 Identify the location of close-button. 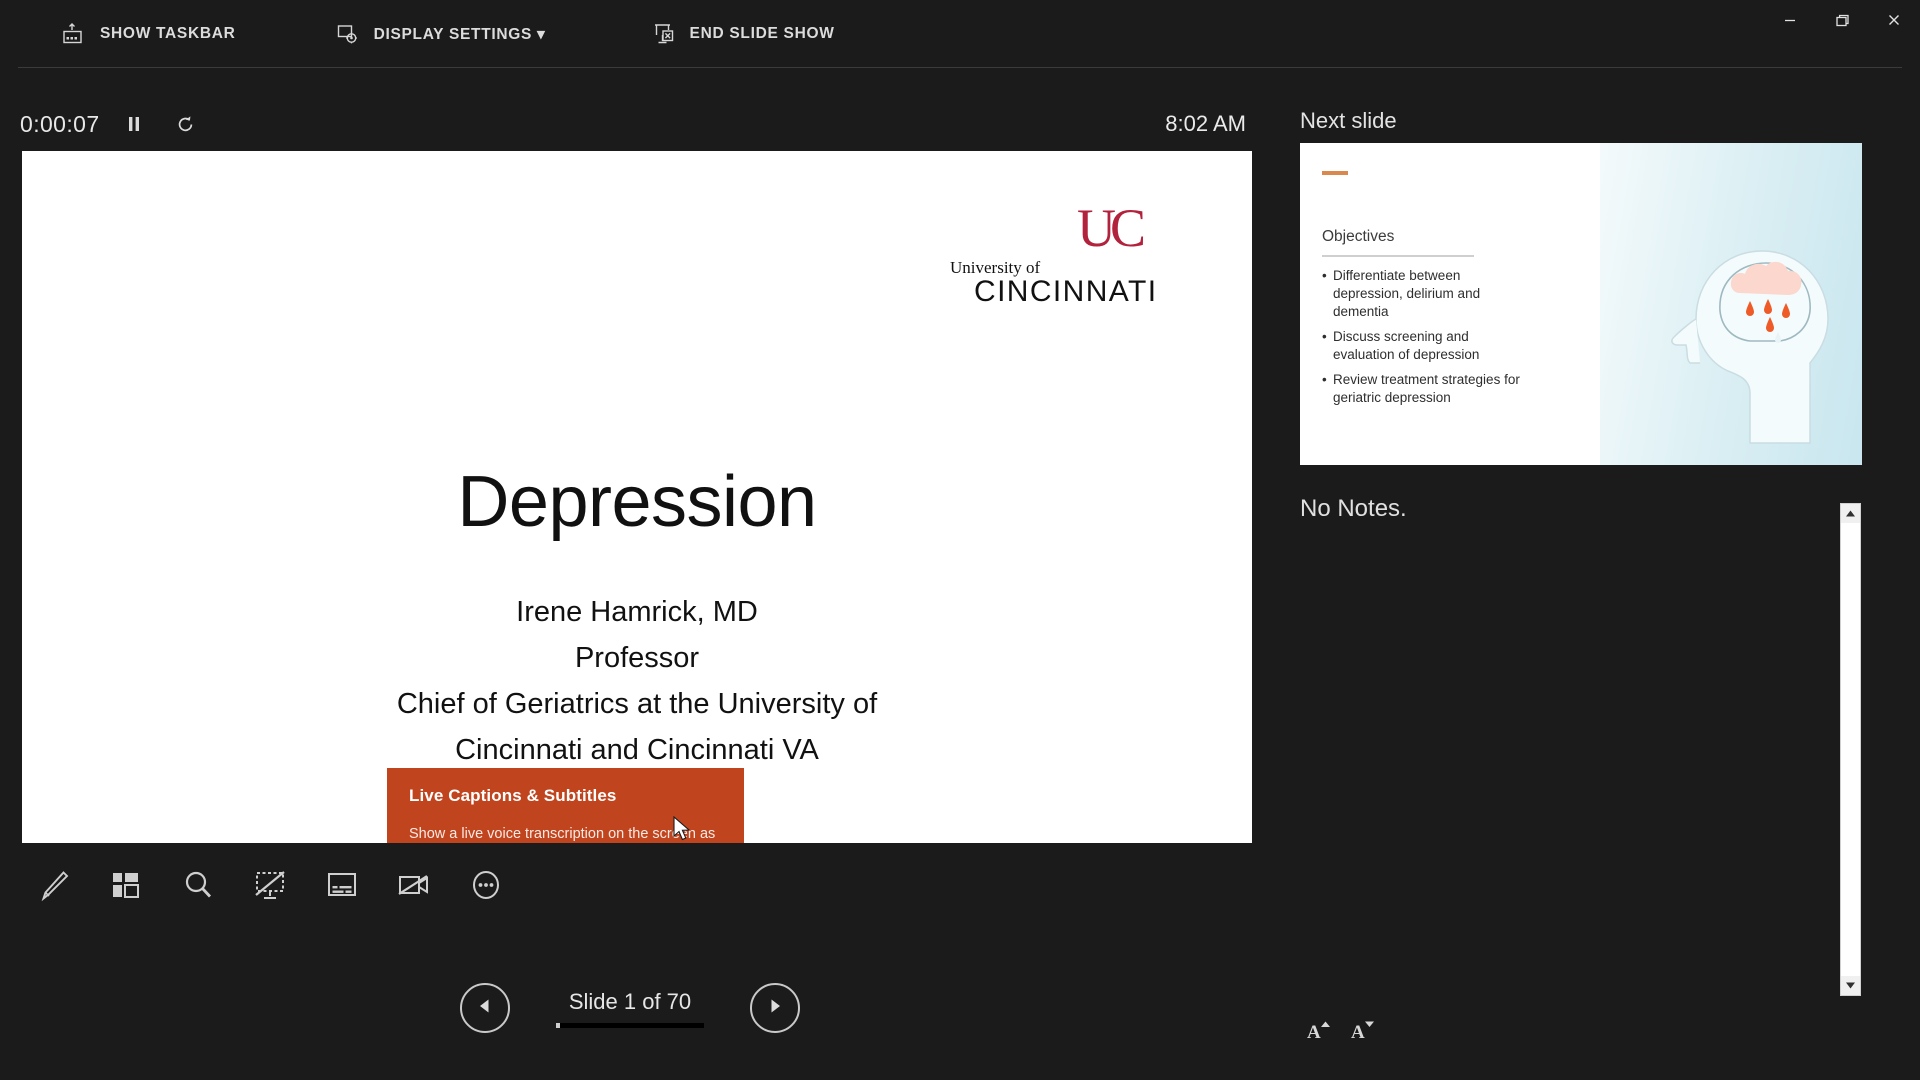
(1894, 20).